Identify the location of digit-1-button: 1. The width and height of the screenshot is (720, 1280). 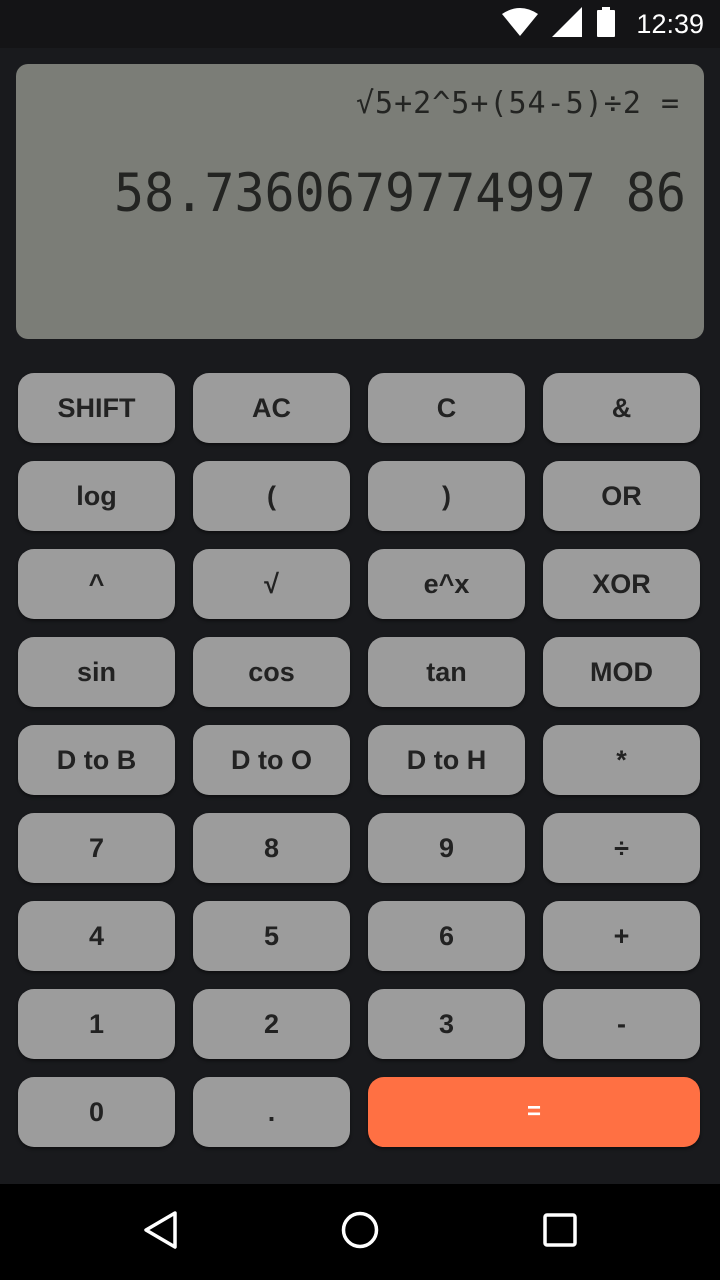
(96, 1024).